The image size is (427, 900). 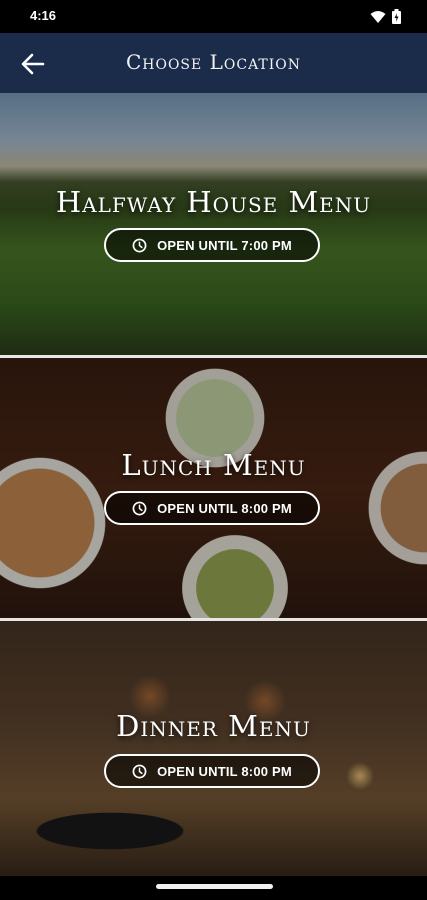 What do you see at coordinates (213, 202) in the screenshot?
I see `menu-title: Halfway House Menu` at bounding box center [213, 202].